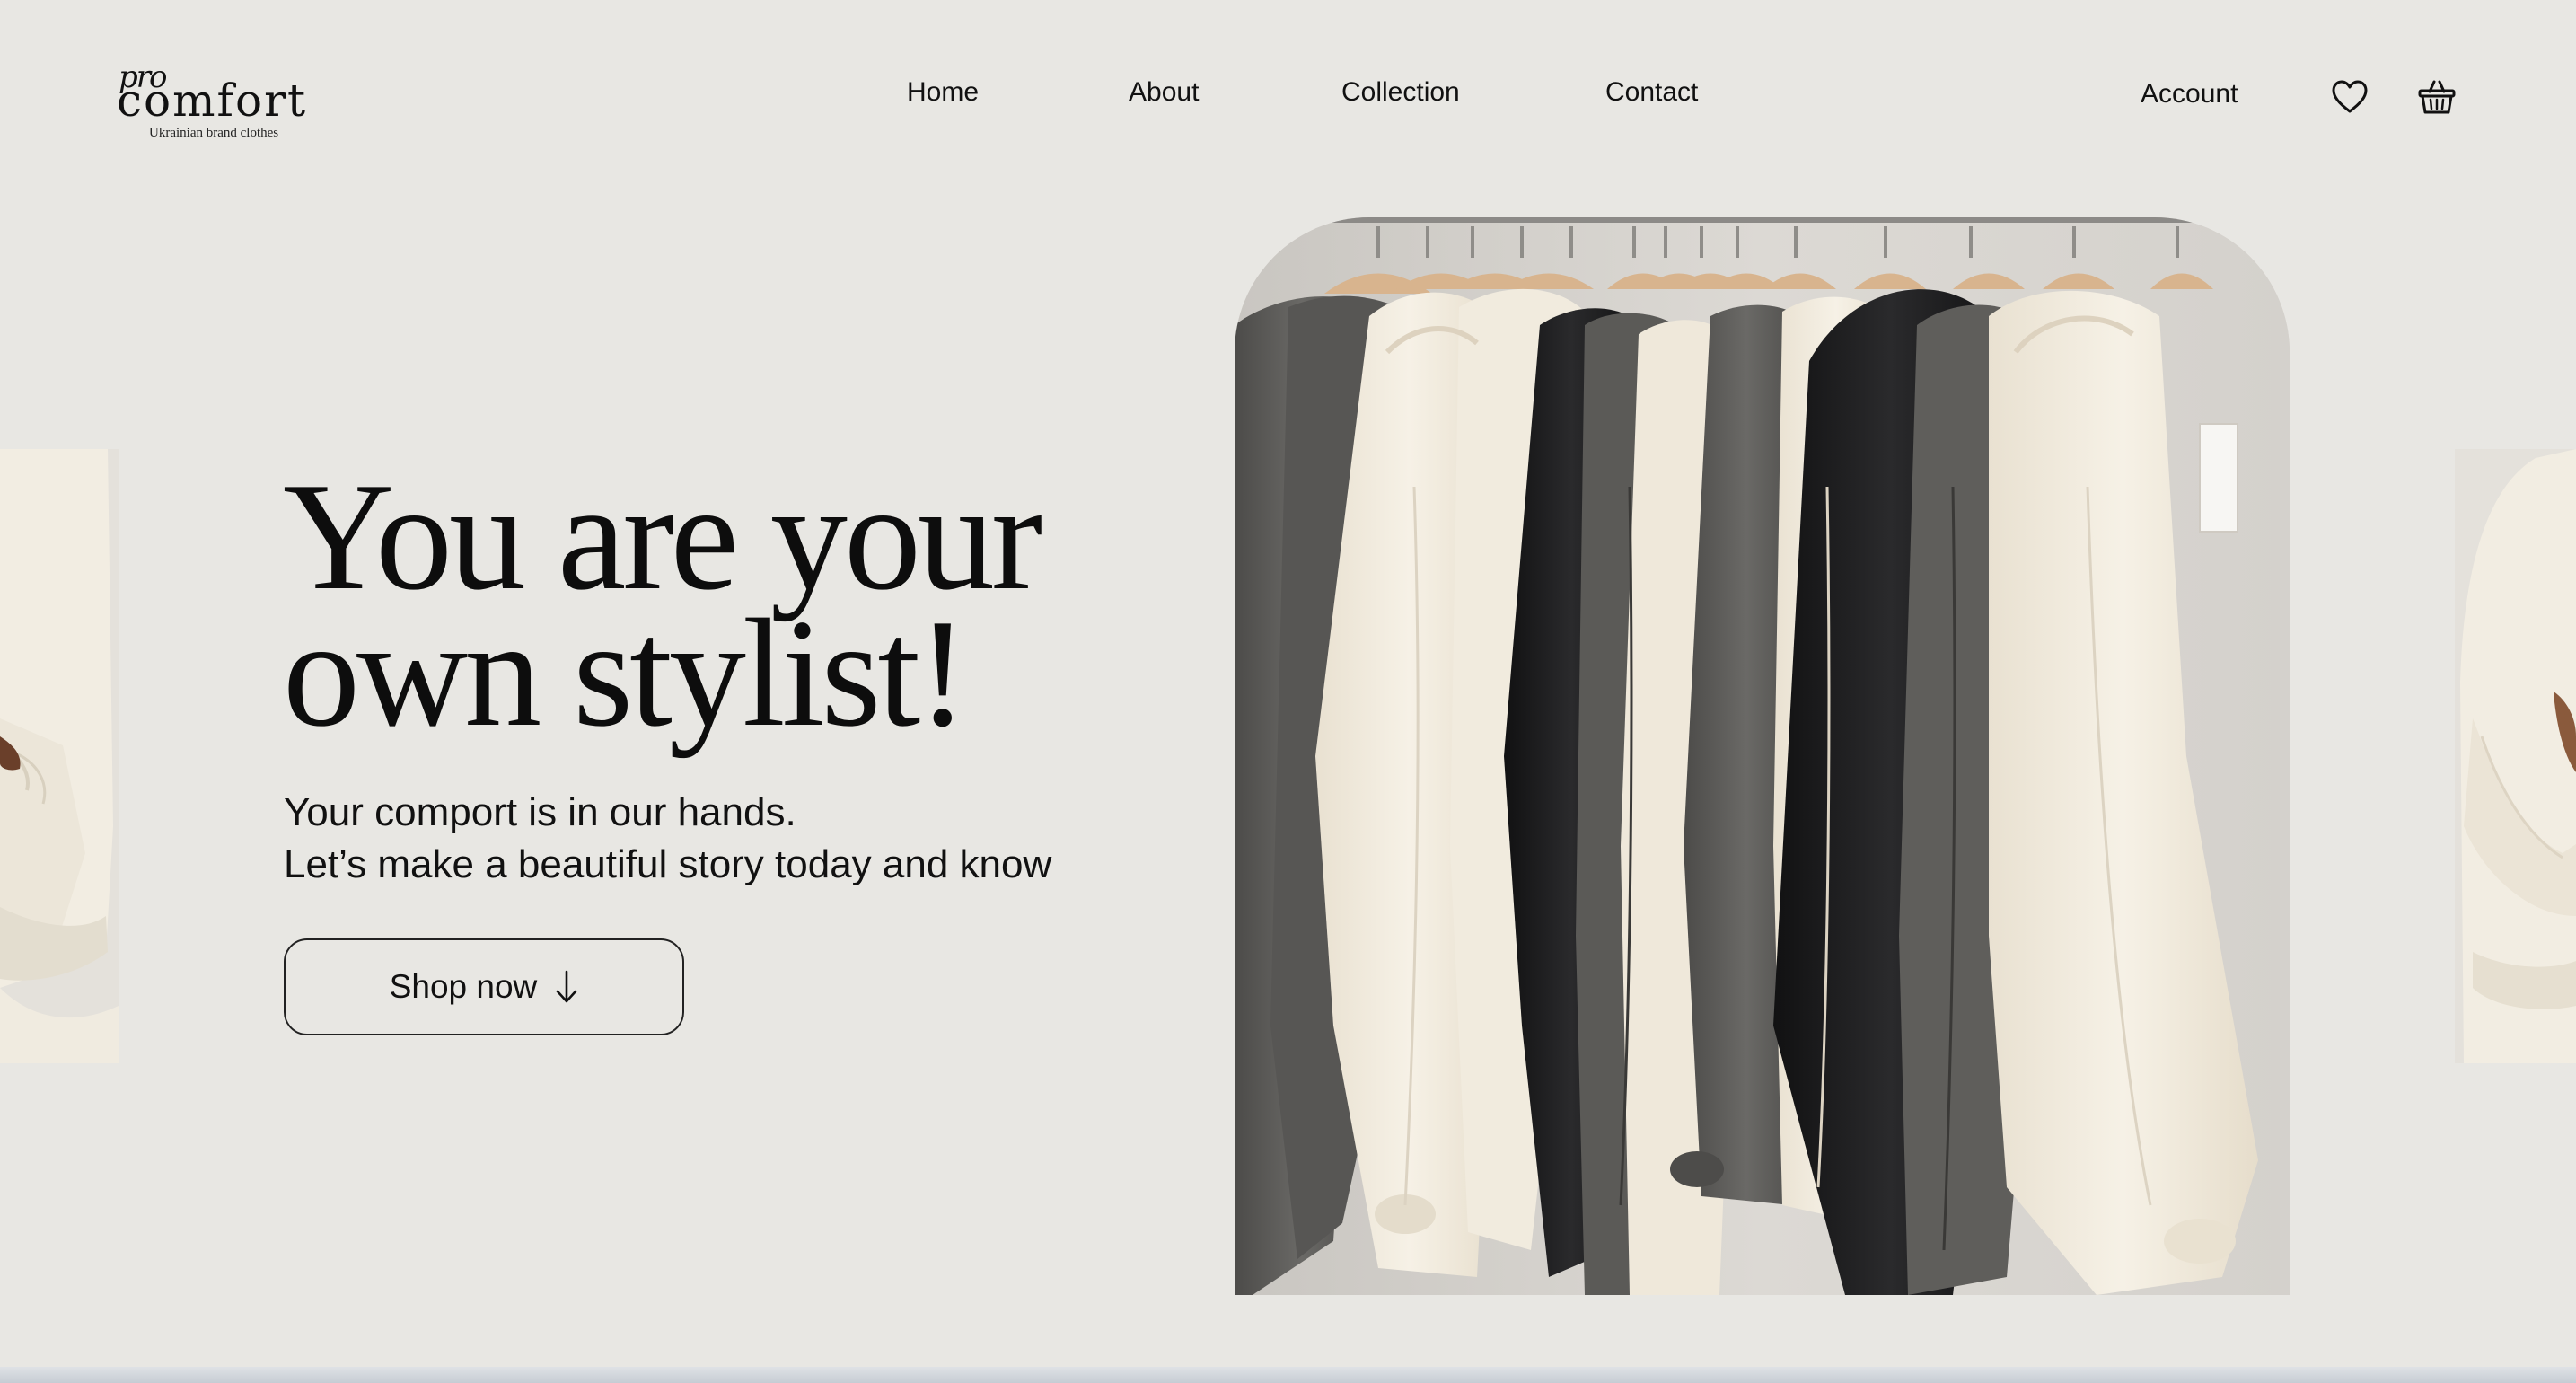  What do you see at coordinates (1288, 1375) in the screenshot?
I see `window-bottom-edge` at bounding box center [1288, 1375].